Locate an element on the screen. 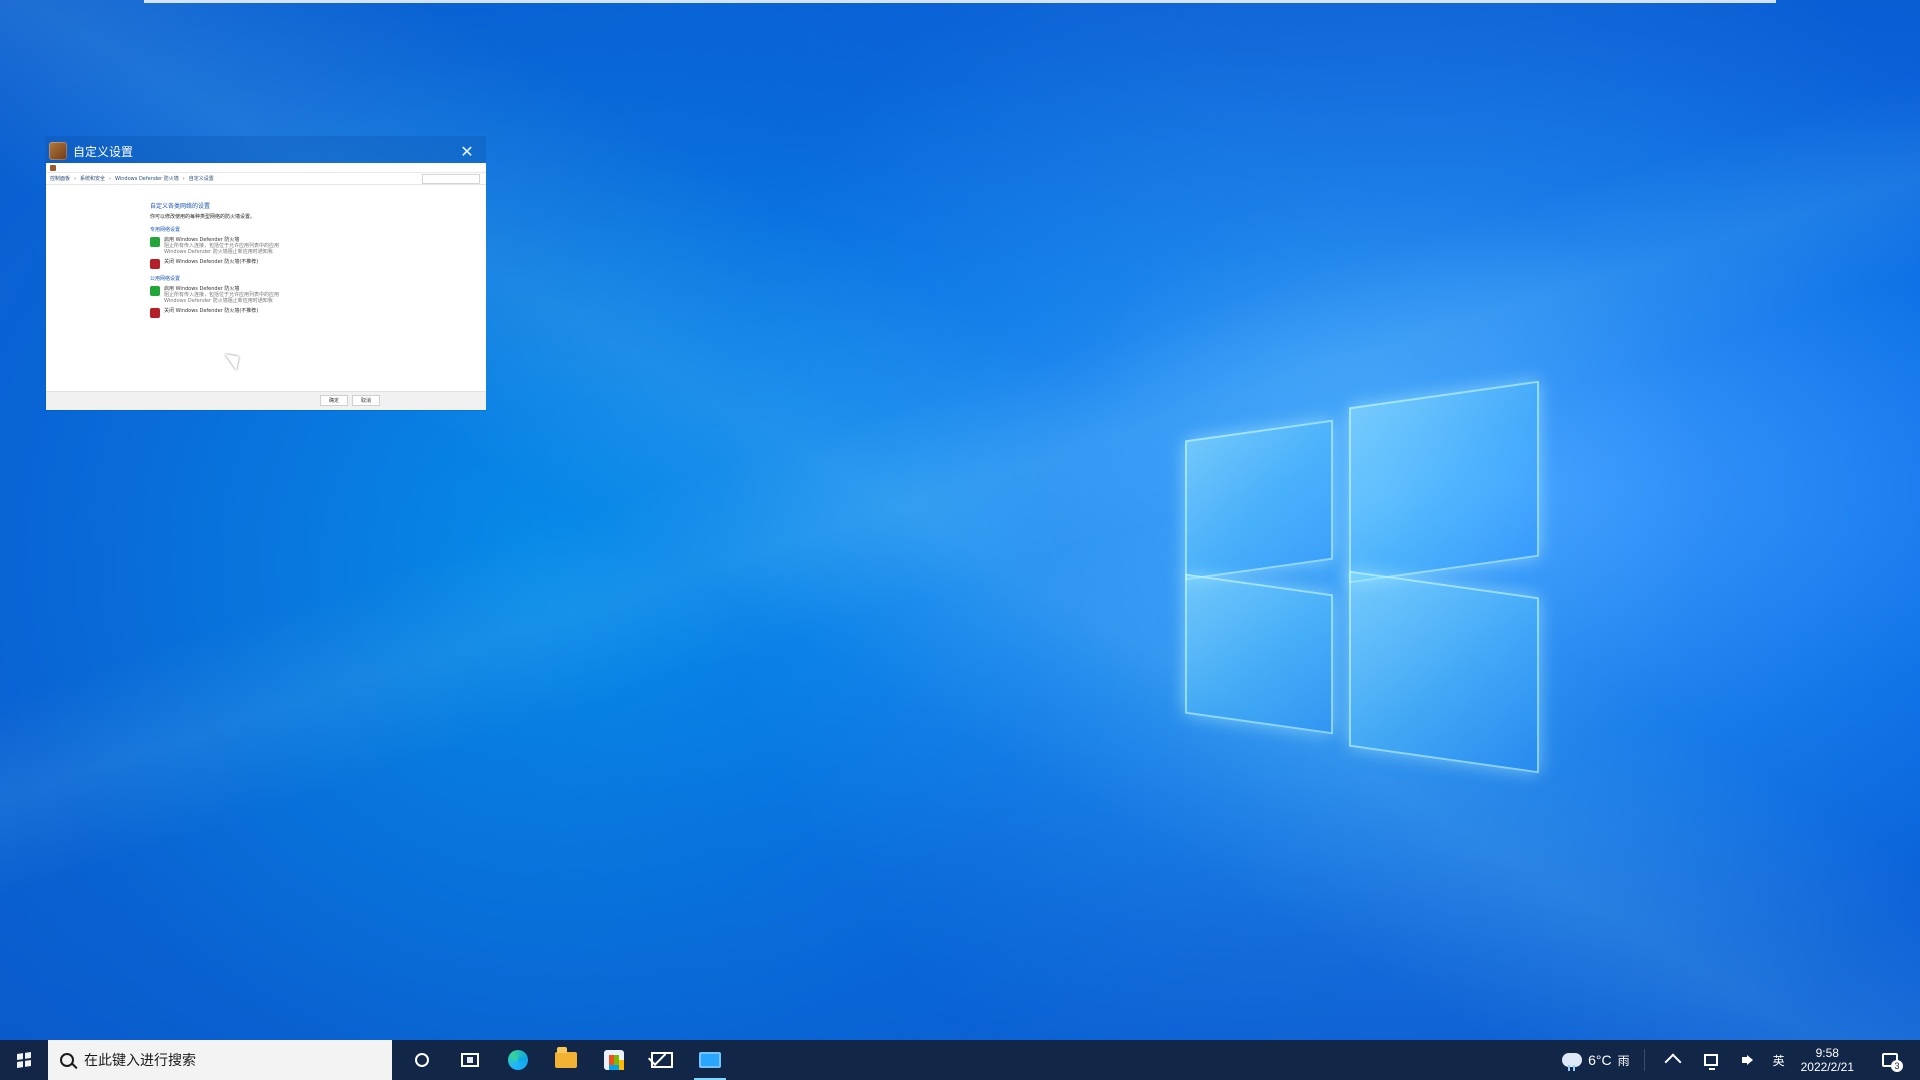  store-icon is located at coordinates (614, 1060).